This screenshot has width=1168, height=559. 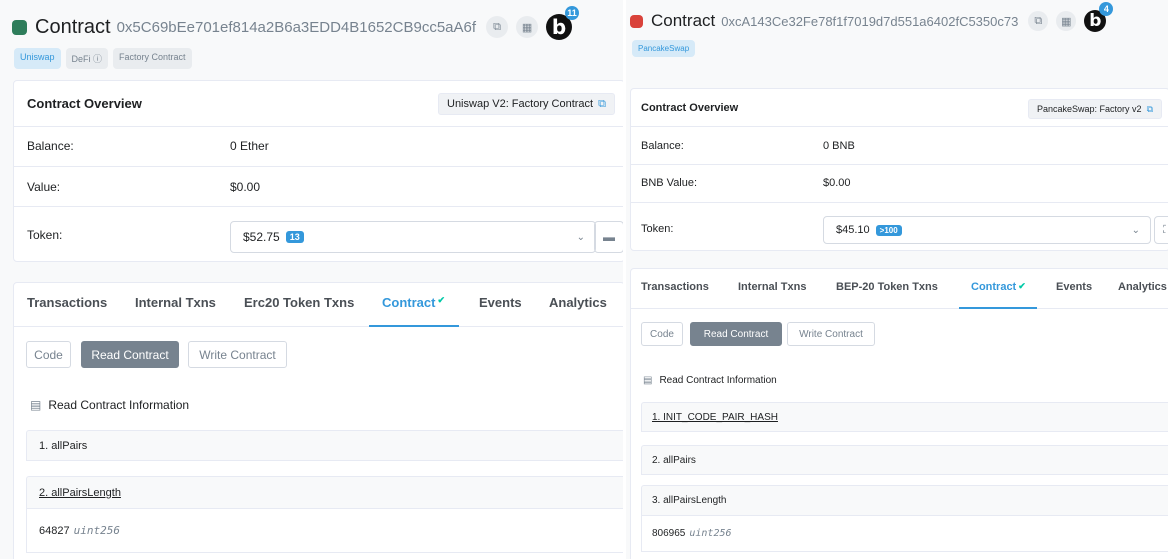 I want to click on token-holdings-dropdown: $45.10 >100 ⌄, so click(x=987, y=230).